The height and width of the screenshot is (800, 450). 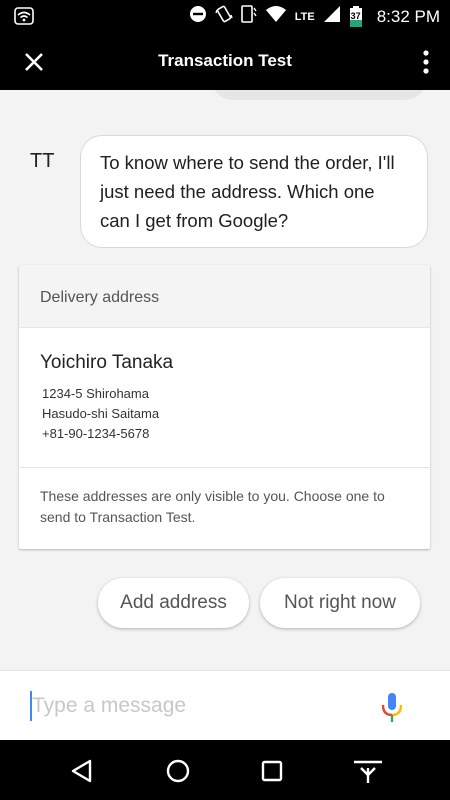 What do you see at coordinates (408, 16) in the screenshot?
I see `status-time: 8:32 PM` at bounding box center [408, 16].